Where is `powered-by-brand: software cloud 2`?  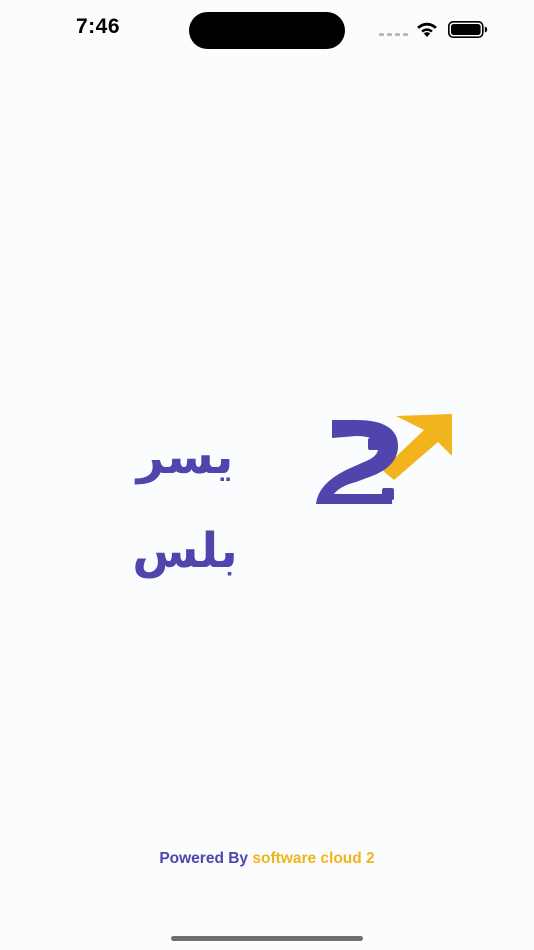 powered-by-brand: software cloud 2 is located at coordinates (313, 858).